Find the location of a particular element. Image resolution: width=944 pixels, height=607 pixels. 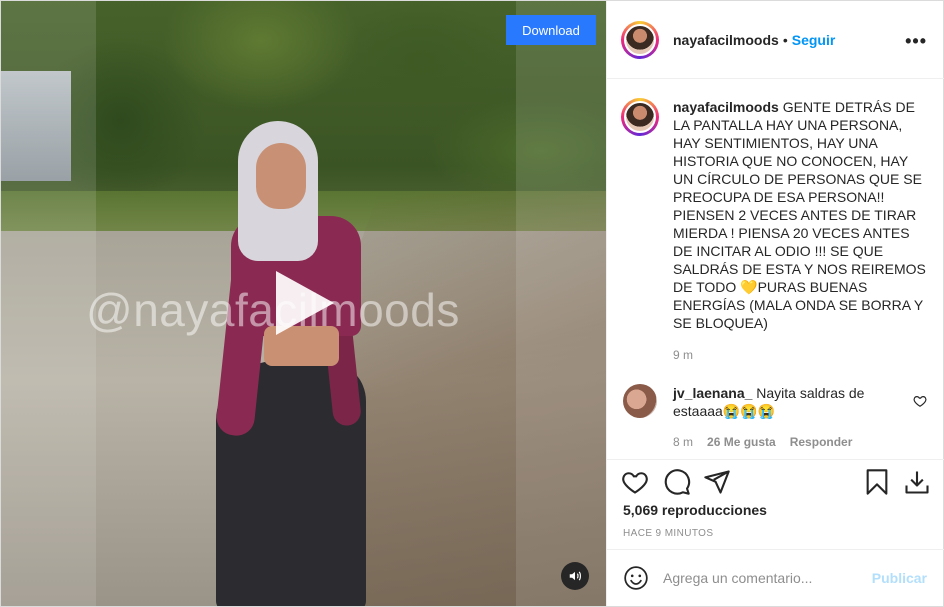

comment-timestamp: 8 m is located at coordinates (683, 442).